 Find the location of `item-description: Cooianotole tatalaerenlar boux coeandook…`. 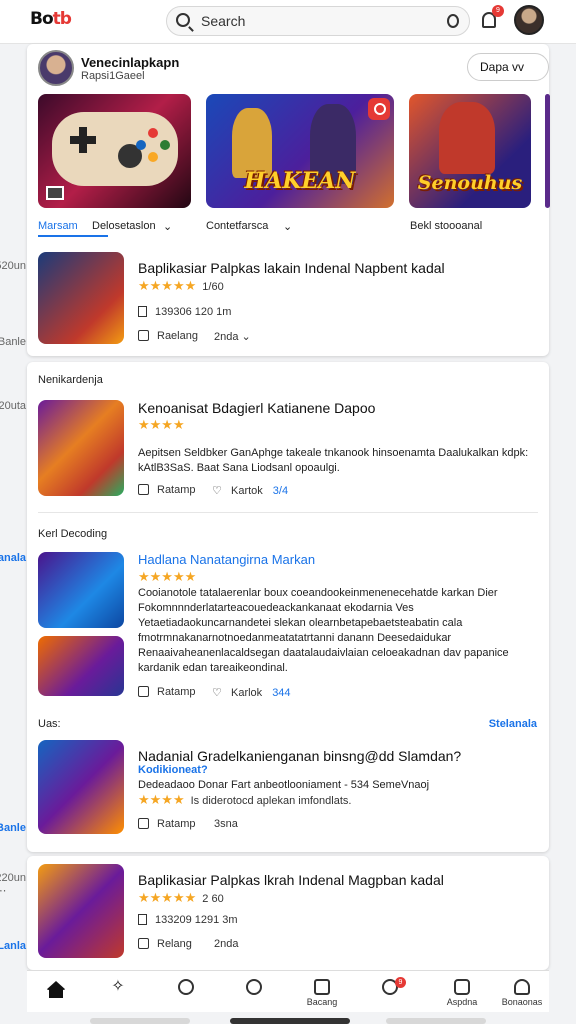

item-description: Cooianotole tatalaerenlar boux coeandook… is located at coordinates (323, 630).